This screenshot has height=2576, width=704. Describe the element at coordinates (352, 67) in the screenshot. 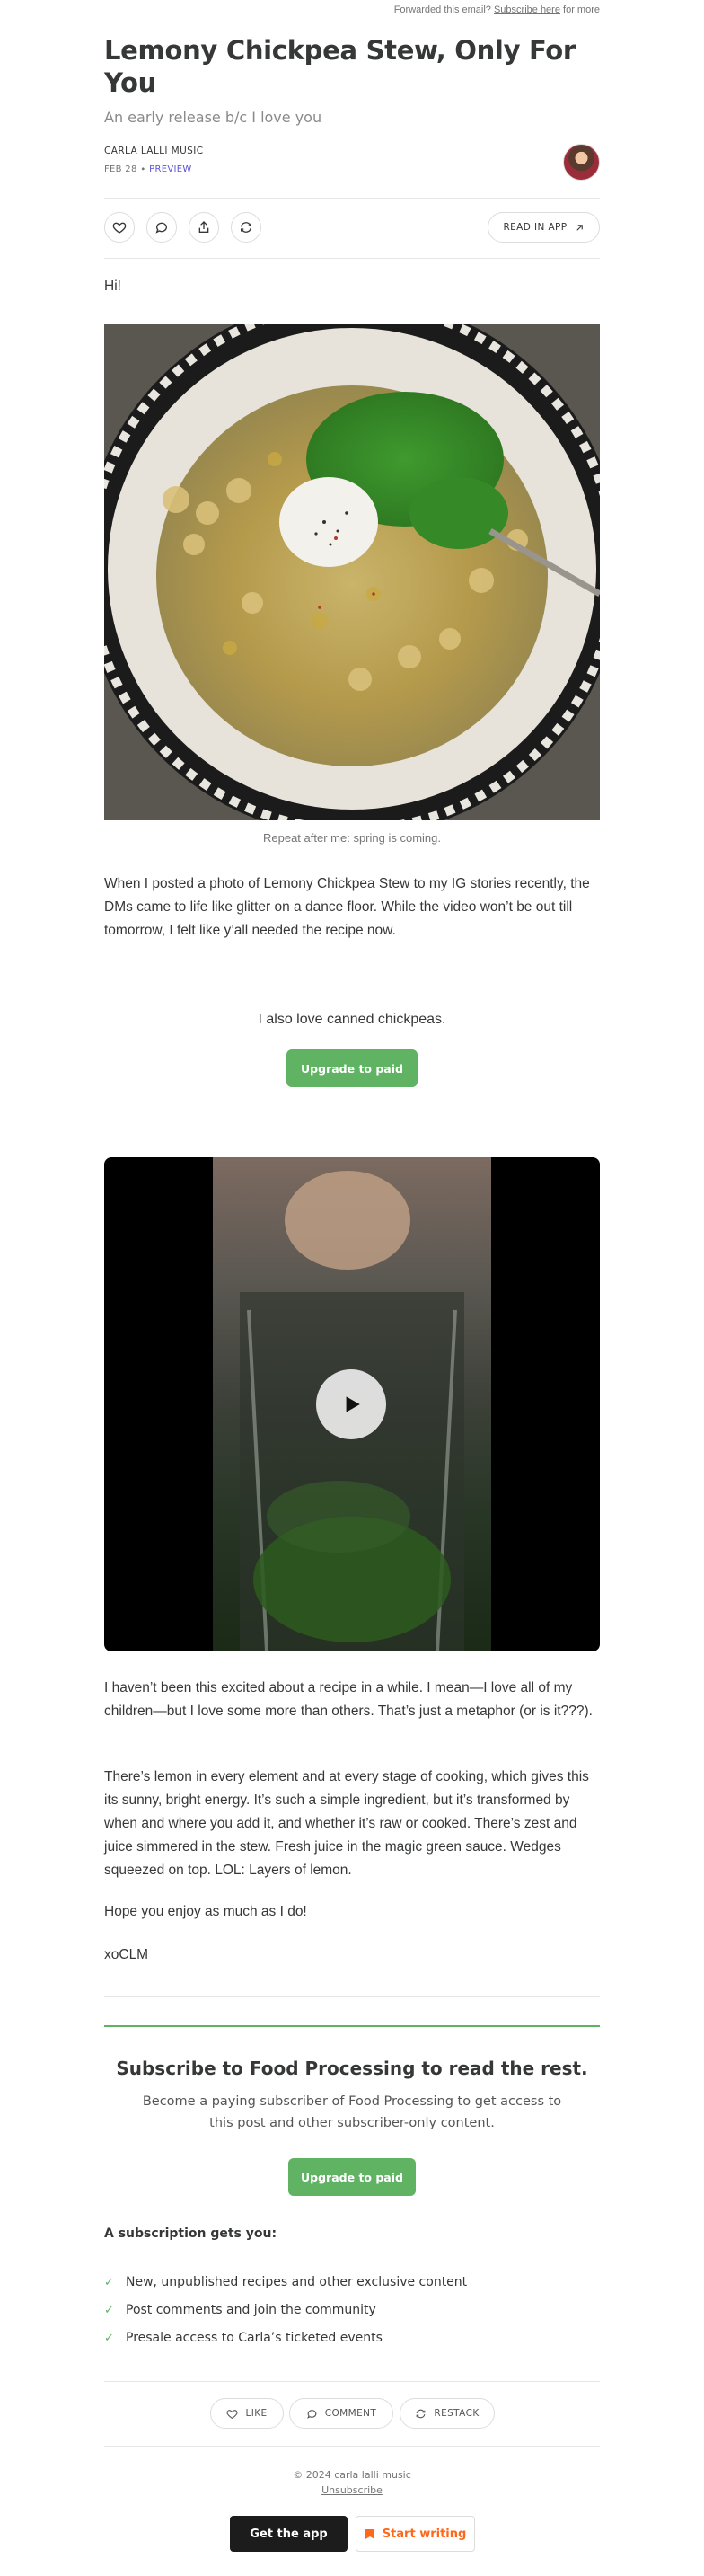

I see `post-title: Lemony Chickpea Stew, Only For You` at that location.